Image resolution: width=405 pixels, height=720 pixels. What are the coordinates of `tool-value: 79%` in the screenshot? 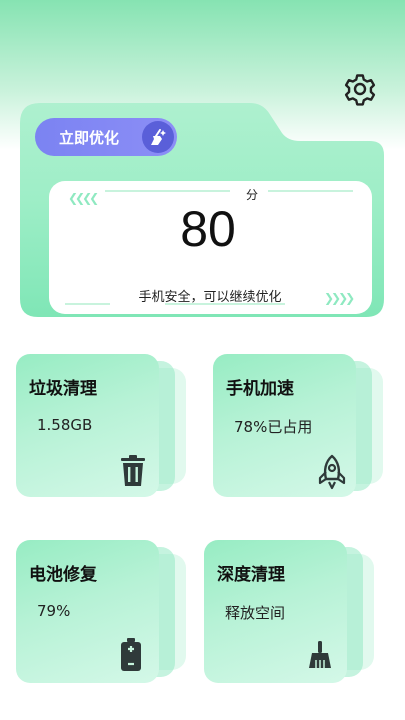 It's located at (54, 611).